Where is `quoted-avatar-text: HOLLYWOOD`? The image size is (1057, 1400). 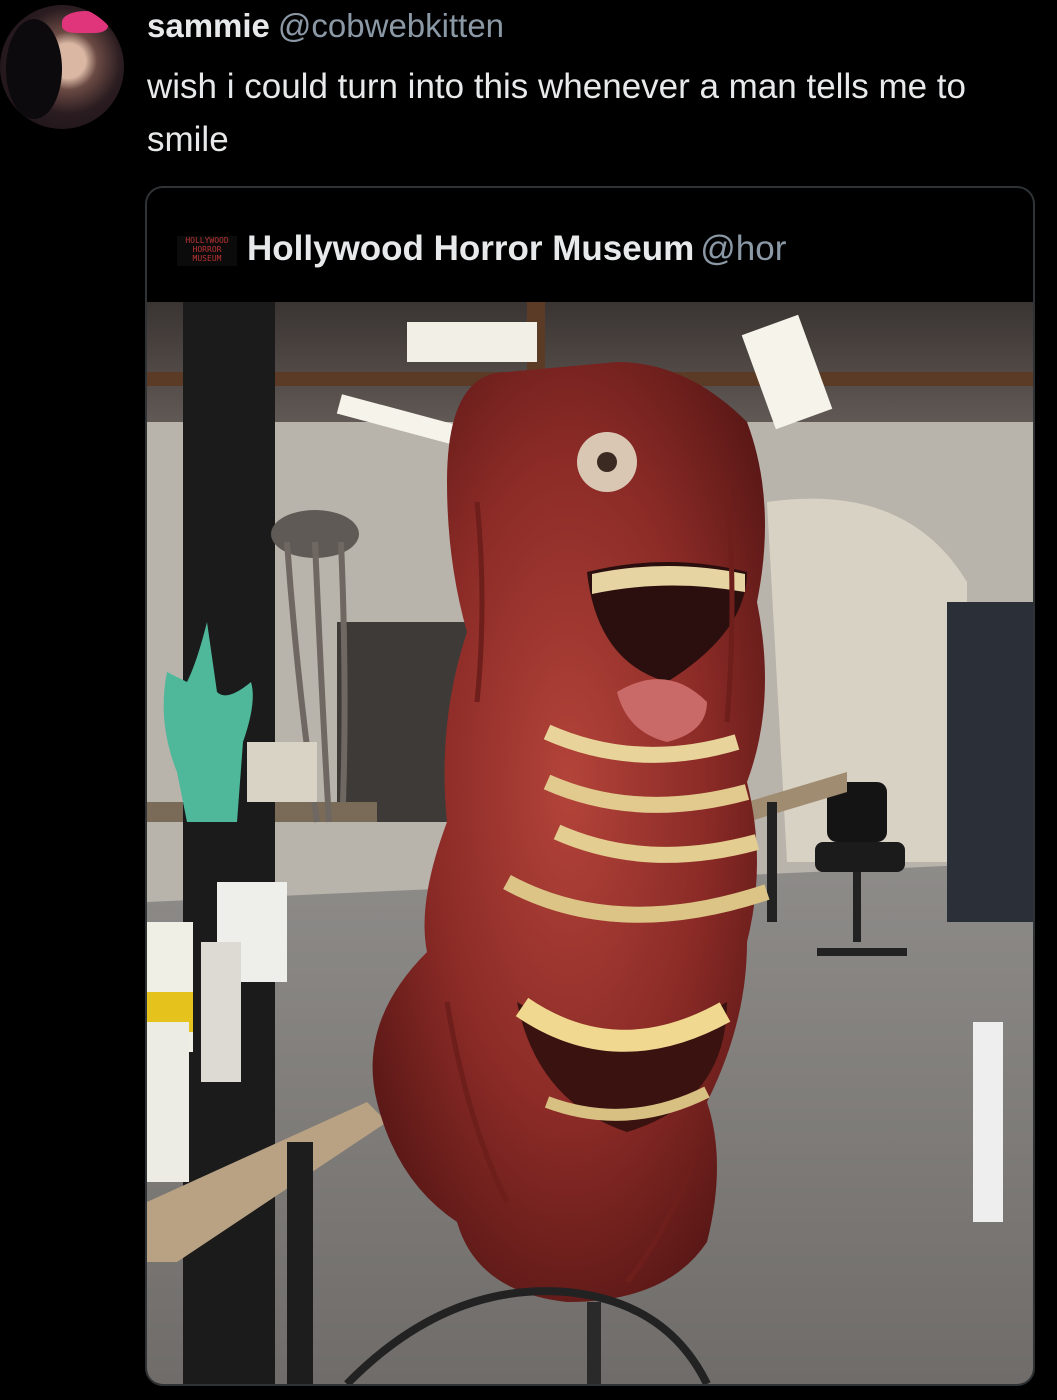
quoted-avatar-text: HOLLYWOOD is located at coordinates (207, 240).